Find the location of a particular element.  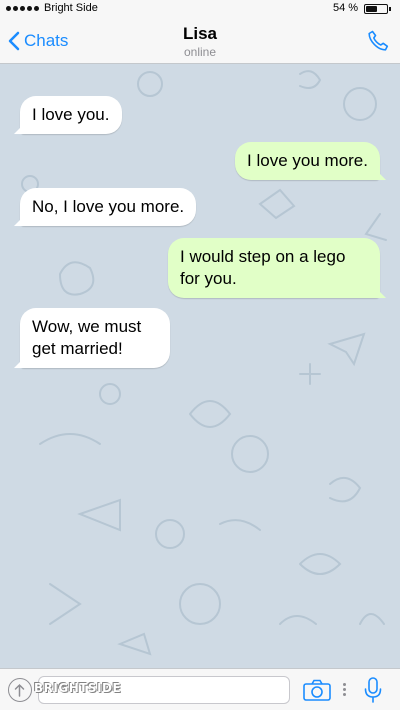

camera-icon is located at coordinates (317, 690).